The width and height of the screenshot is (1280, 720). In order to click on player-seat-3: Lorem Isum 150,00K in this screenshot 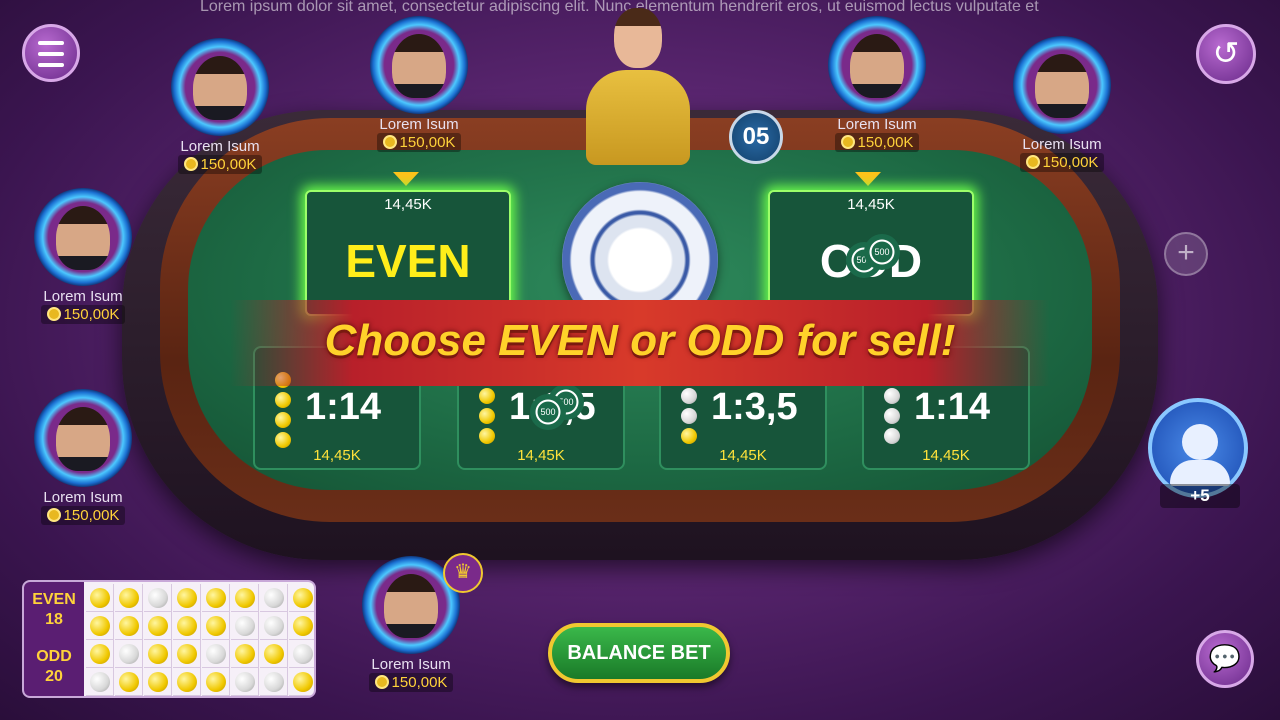, I will do `click(877, 84)`.